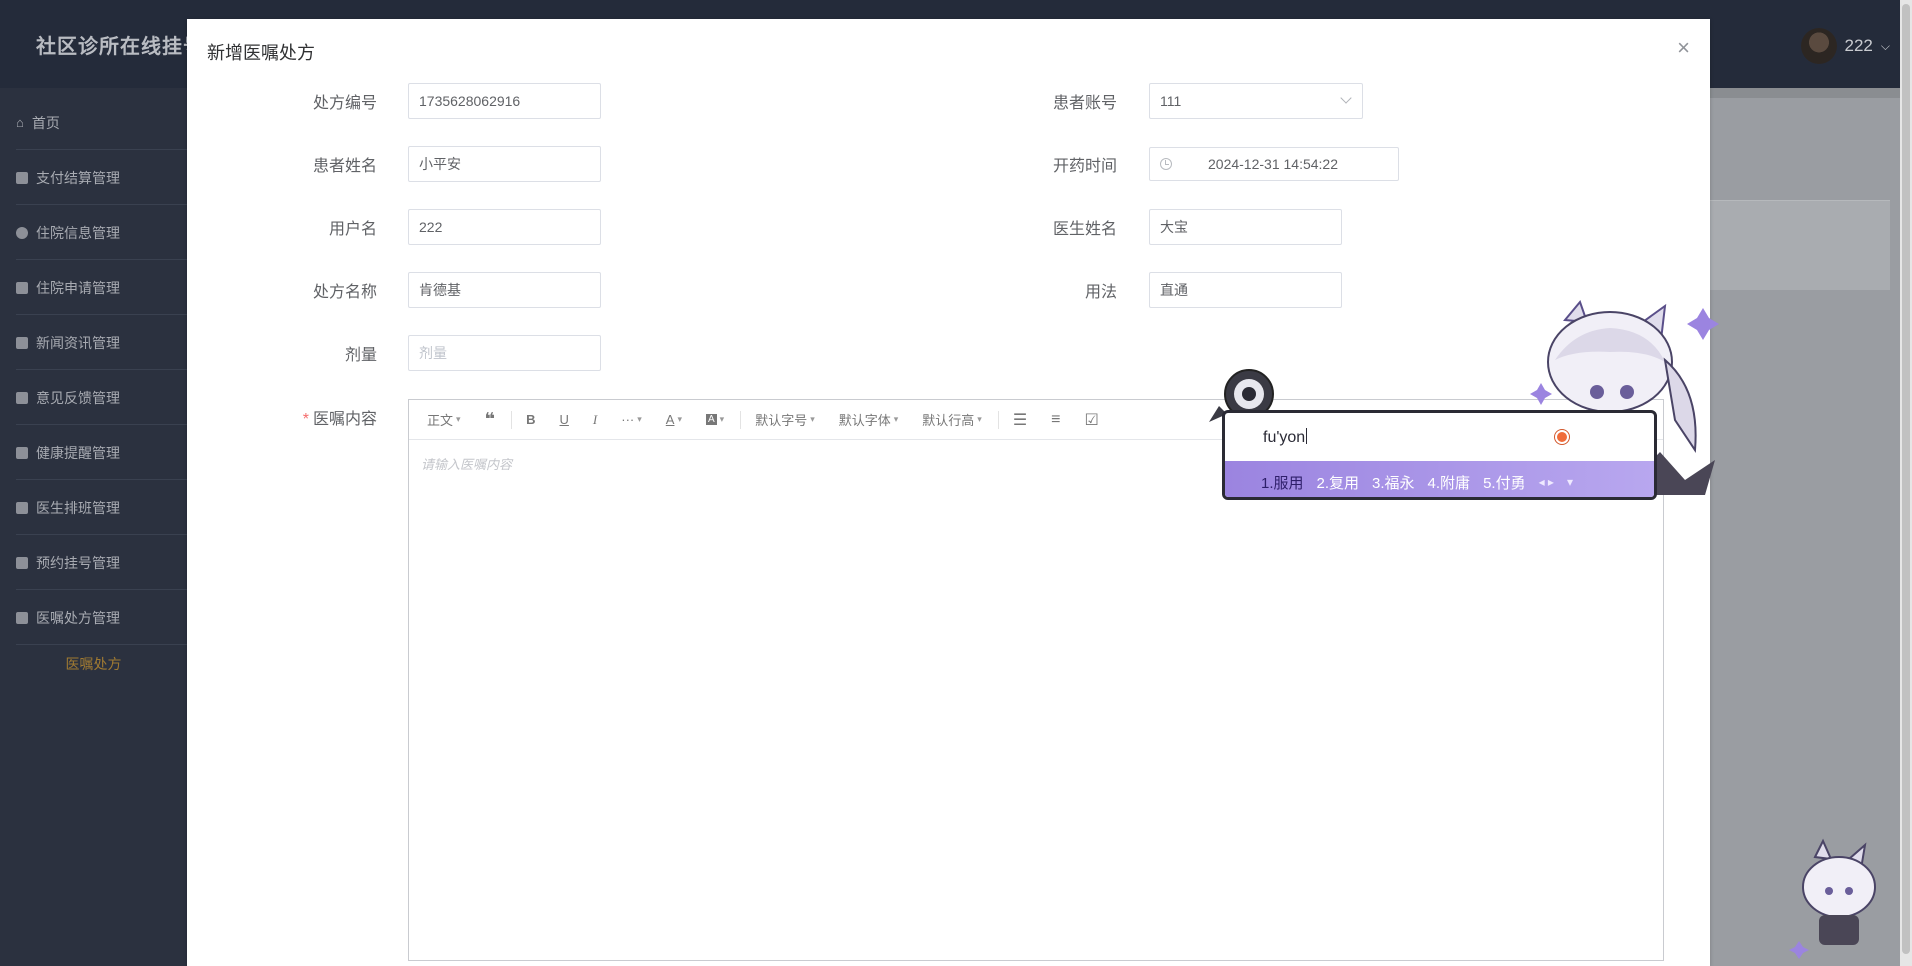 The height and width of the screenshot is (966, 1912). I want to click on chevron-down-icon: ⌵, so click(1885, 45).